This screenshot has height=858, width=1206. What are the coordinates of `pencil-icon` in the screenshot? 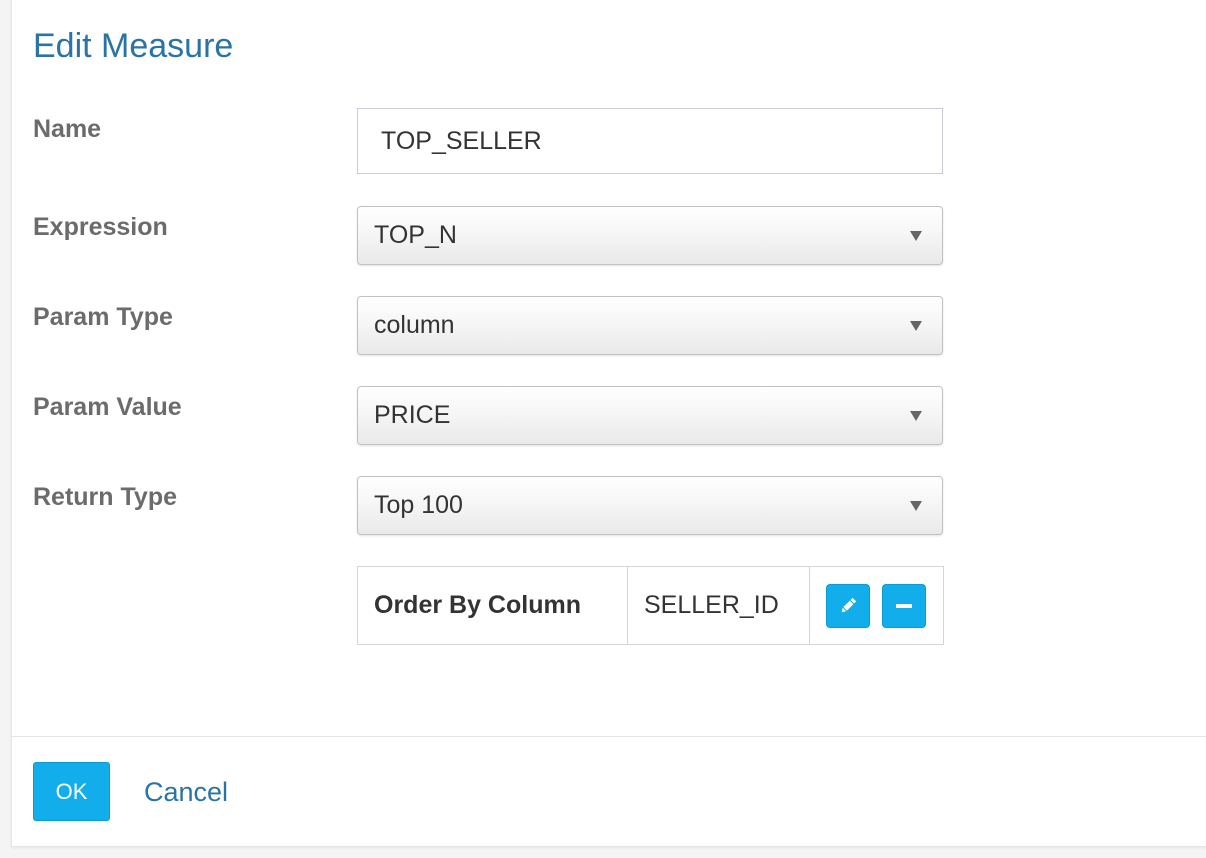 It's located at (849, 604).